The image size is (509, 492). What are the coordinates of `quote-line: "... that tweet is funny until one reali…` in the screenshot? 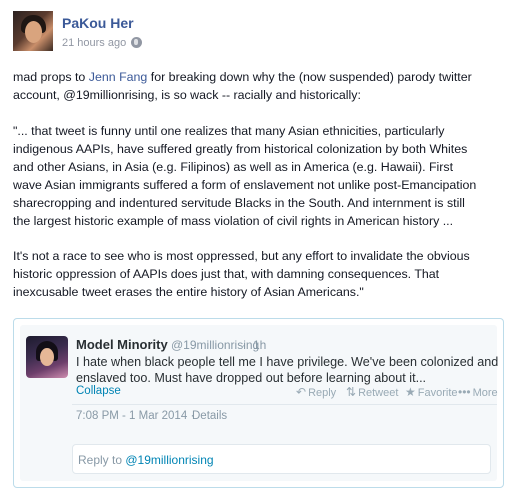 It's located at (229, 131).